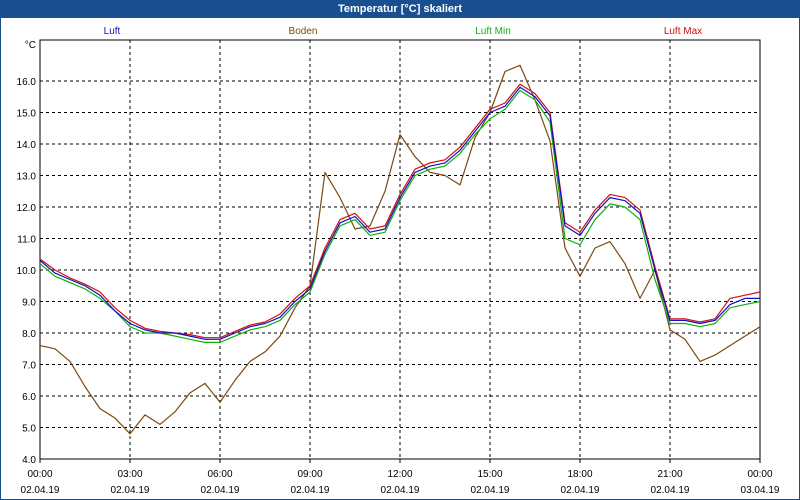 The image size is (800, 500). Describe the element at coordinates (309, 474) in the screenshot. I see `x-tick-time: 09:00` at that location.